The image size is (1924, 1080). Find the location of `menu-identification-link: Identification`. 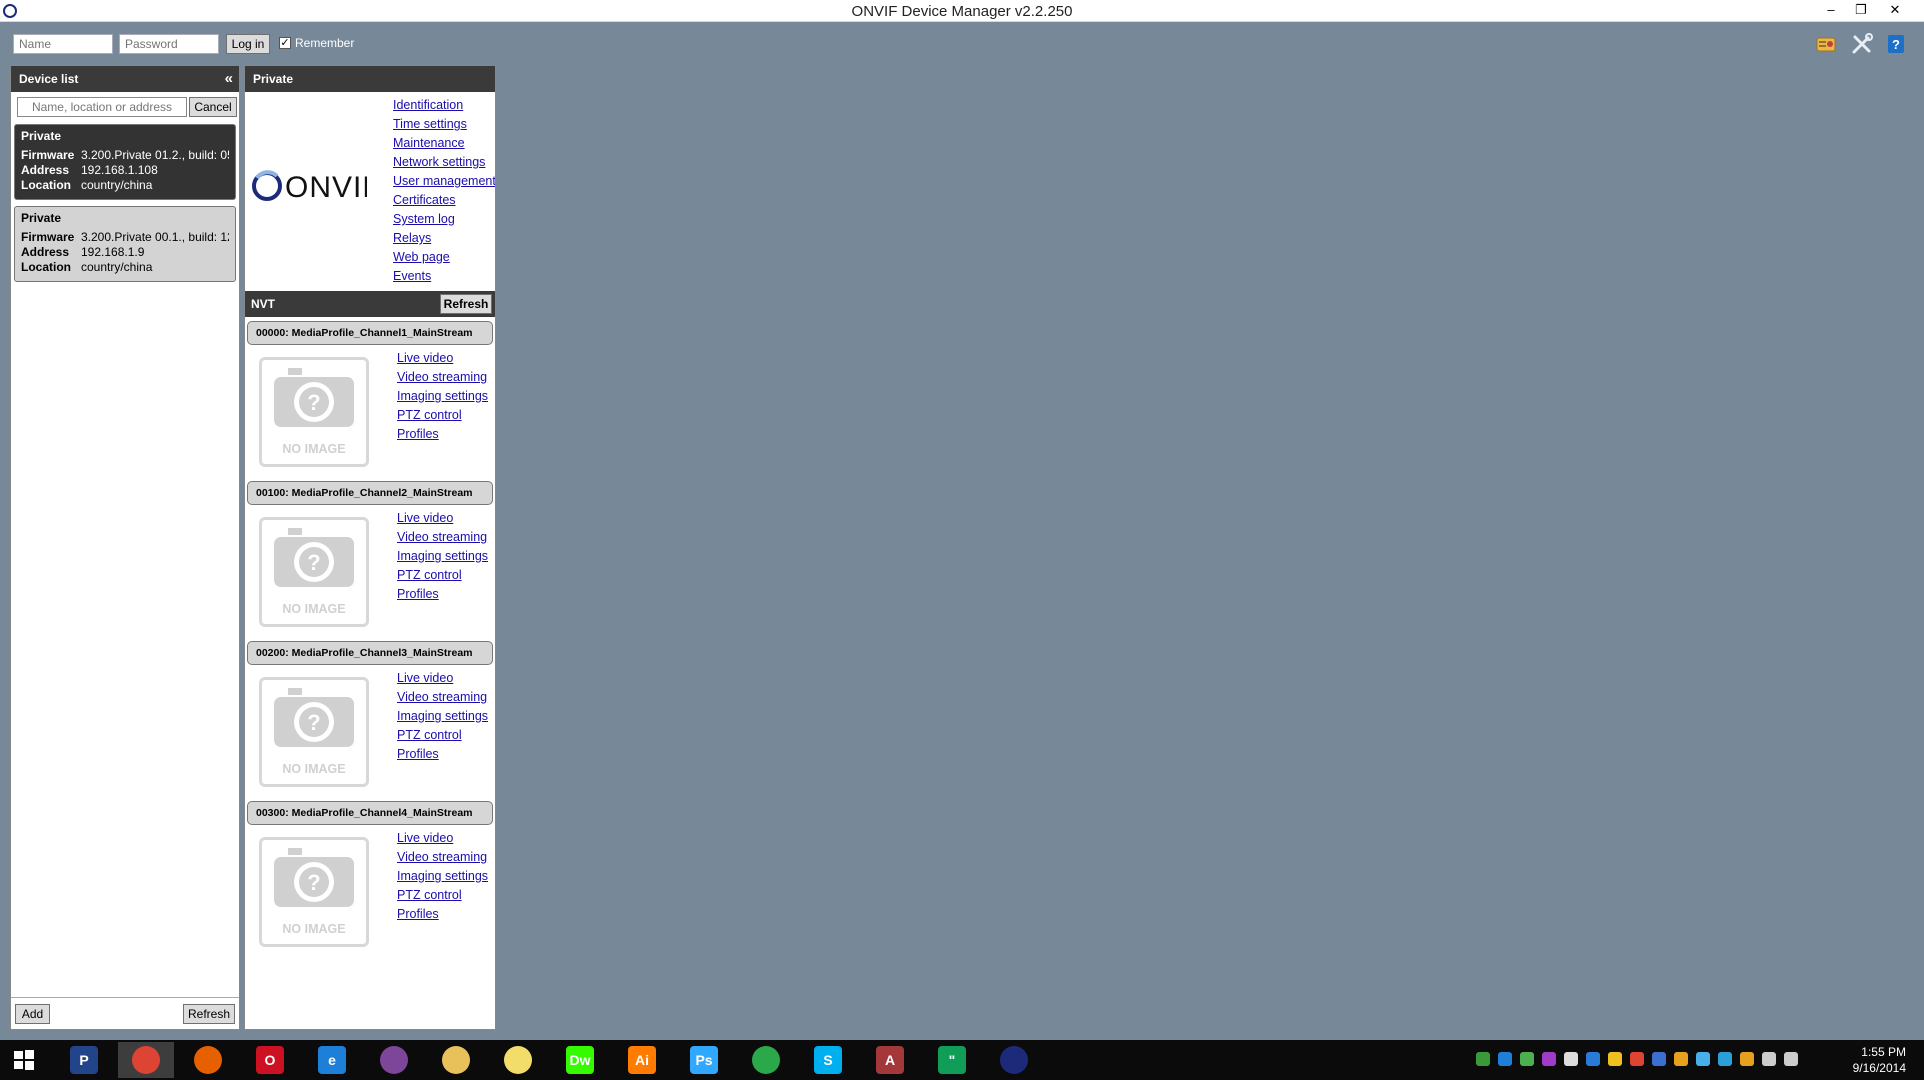

menu-identification-link: Identification is located at coordinates (444, 105).